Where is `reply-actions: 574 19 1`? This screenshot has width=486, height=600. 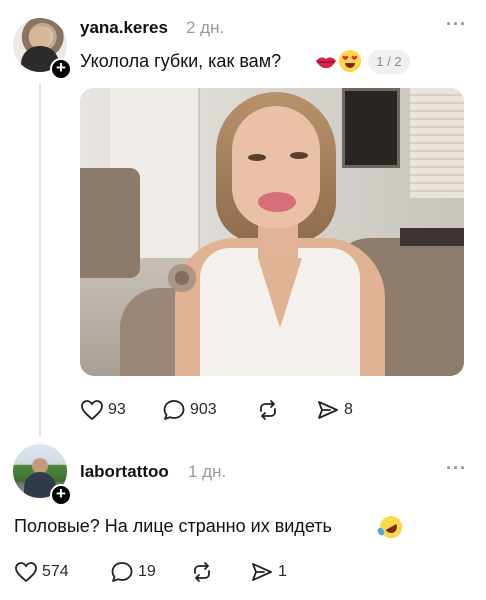 reply-actions: 574 19 1 is located at coordinates (164, 574).